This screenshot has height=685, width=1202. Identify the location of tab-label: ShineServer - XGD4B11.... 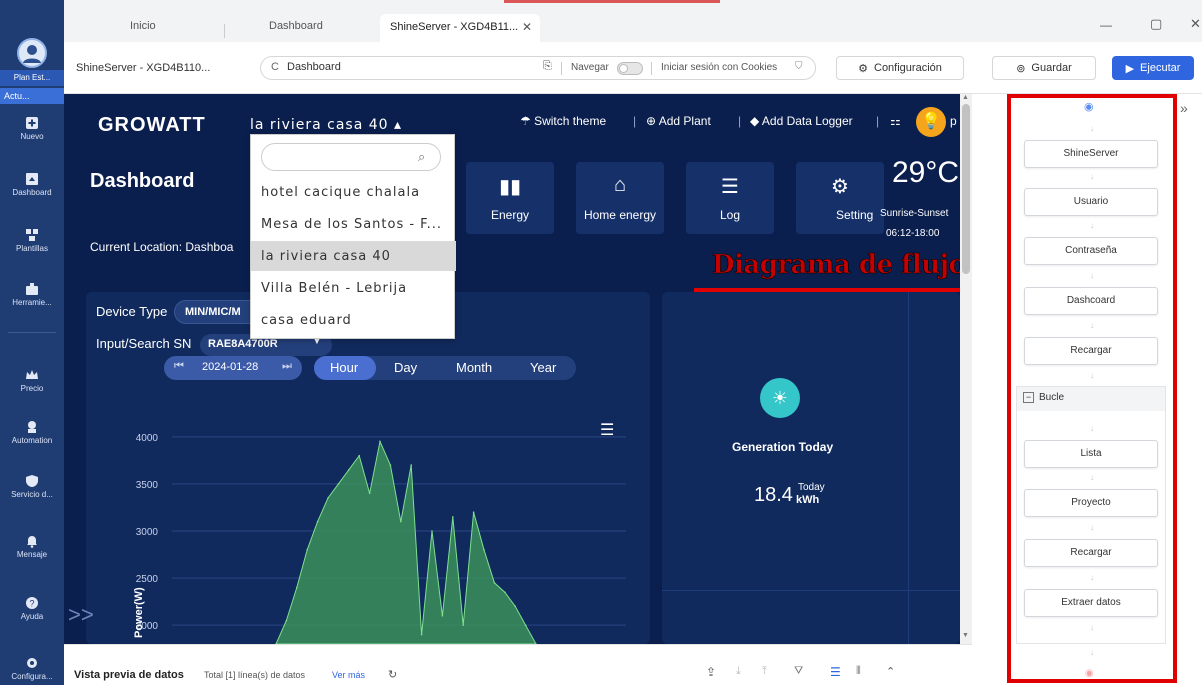
(454, 27).